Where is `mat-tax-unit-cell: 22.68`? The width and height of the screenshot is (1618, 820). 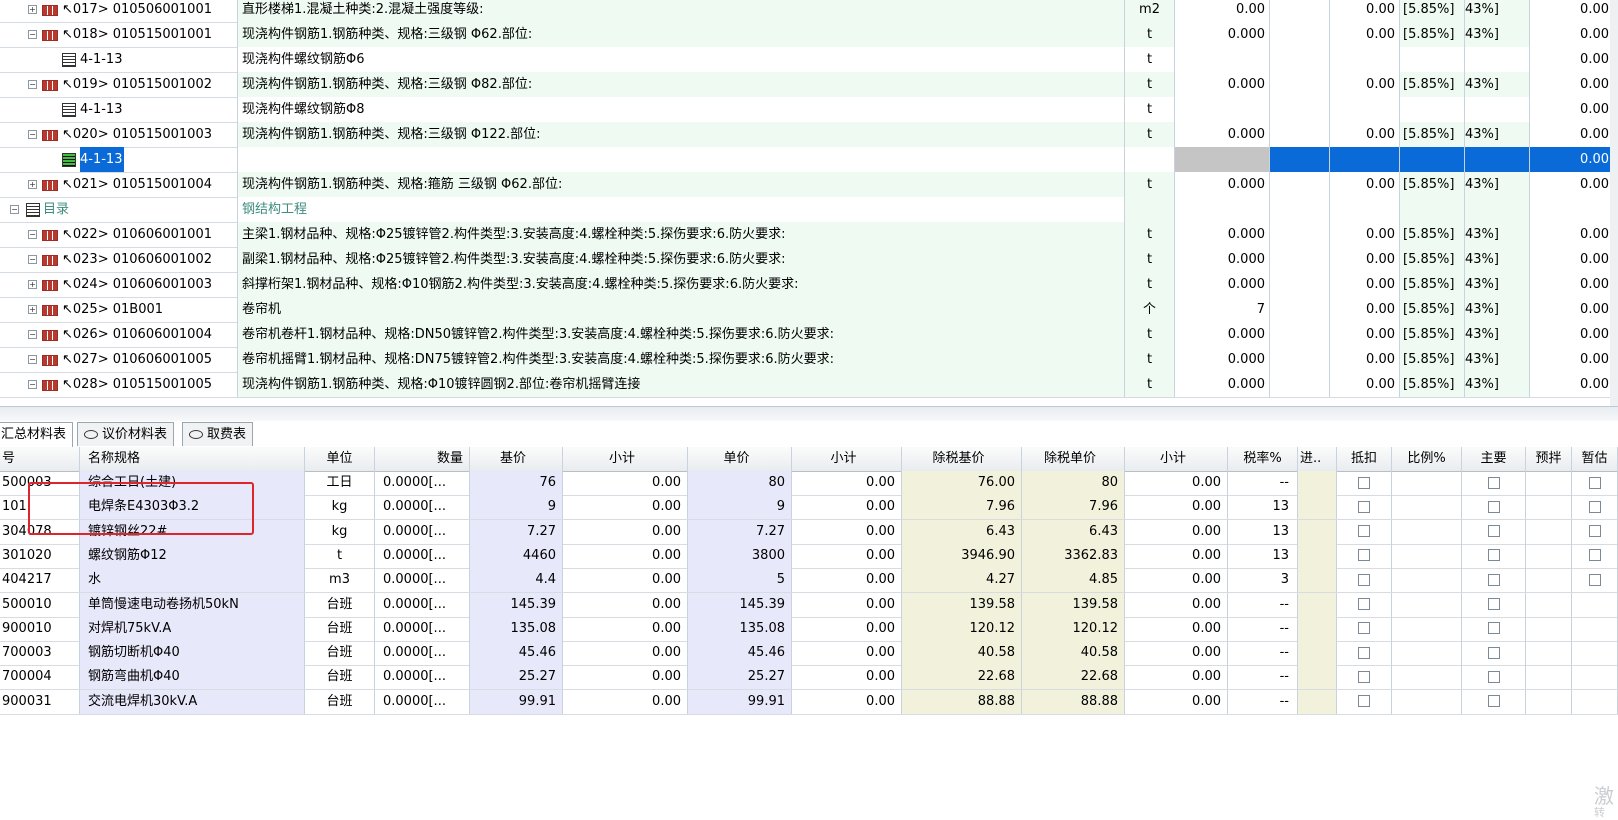 mat-tax-unit-cell: 22.68 is located at coordinates (1073, 677).